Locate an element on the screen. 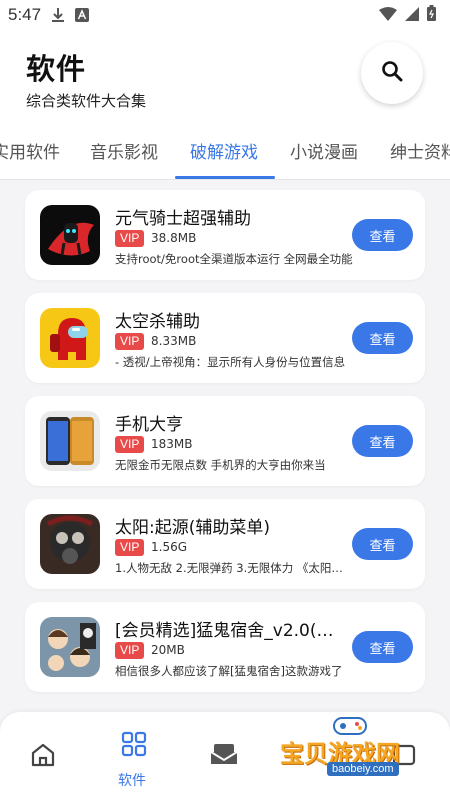  home-icon is located at coordinates (43, 757).